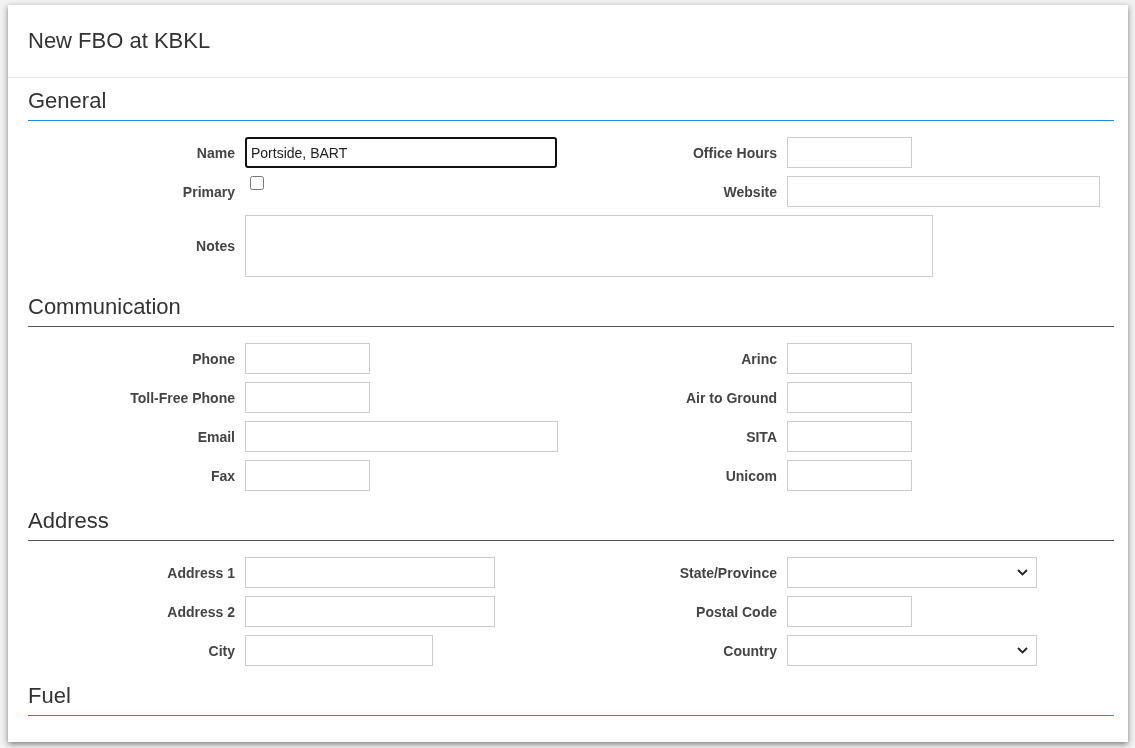 The height and width of the screenshot is (748, 1135). I want to click on field-label: Primary, so click(208, 191).